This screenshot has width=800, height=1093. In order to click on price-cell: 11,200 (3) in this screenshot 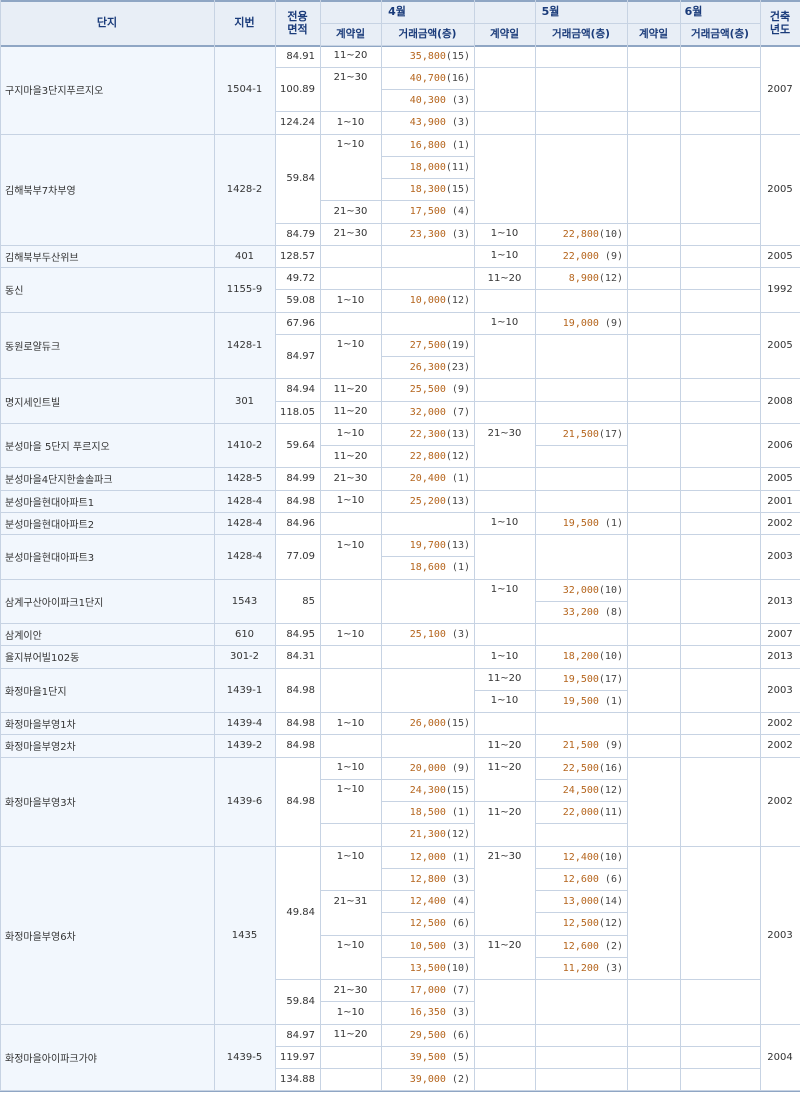, I will do `click(581, 968)`.